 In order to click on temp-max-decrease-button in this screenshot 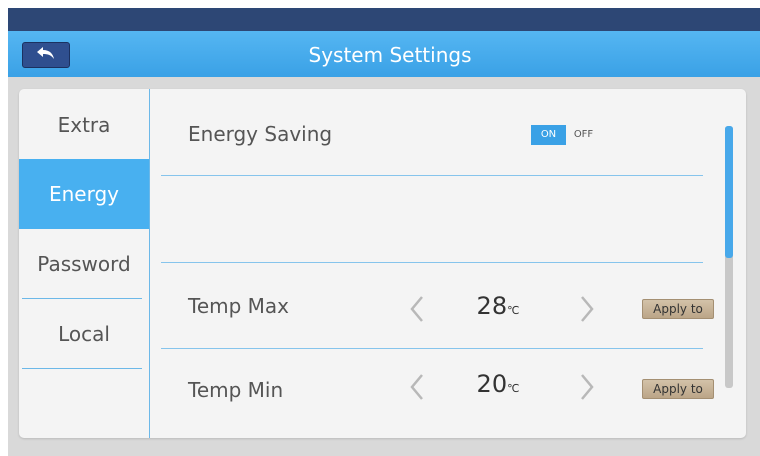, I will do `click(417, 309)`.